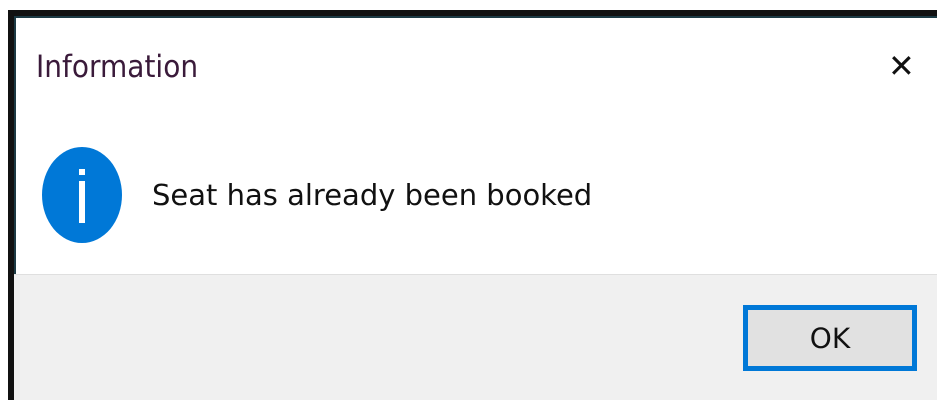 Image resolution: width=937 pixels, height=400 pixels. Describe the element at coordinates (830, 338) in the screenshot. I see `ok-button: OK` at that location.